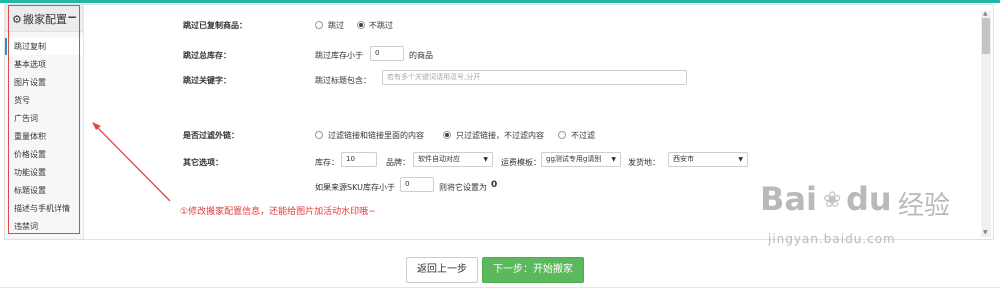  I want to click on watermark-url: jingyan.baidu.com, so click(832, 239).